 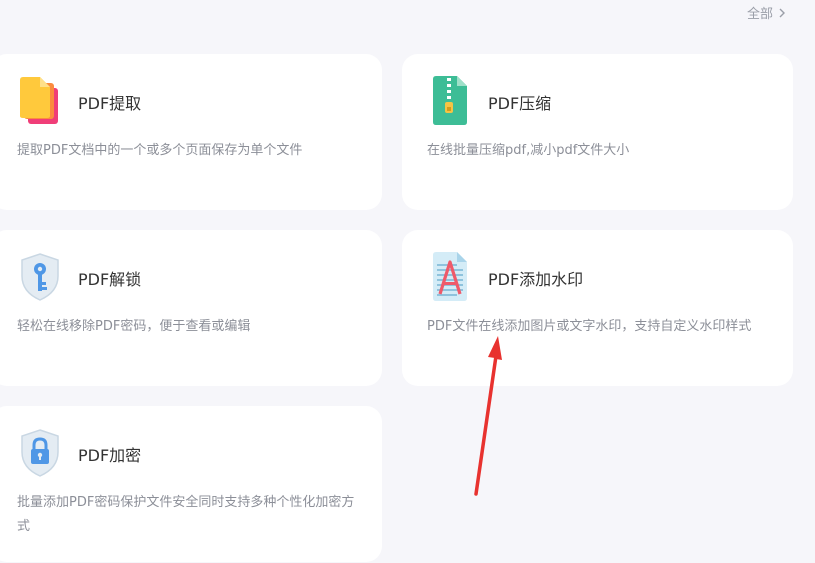 What do you see at coordinates (520, 103) in the screenshot?
I see `card-title: PDF压缩` at bounding box center [520, 103].